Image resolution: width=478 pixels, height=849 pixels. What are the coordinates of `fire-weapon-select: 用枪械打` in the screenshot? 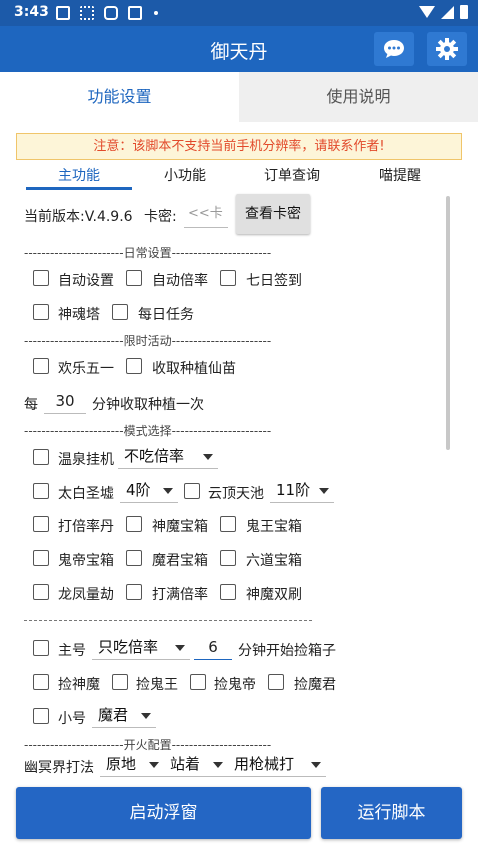 It's located at (277, 765).